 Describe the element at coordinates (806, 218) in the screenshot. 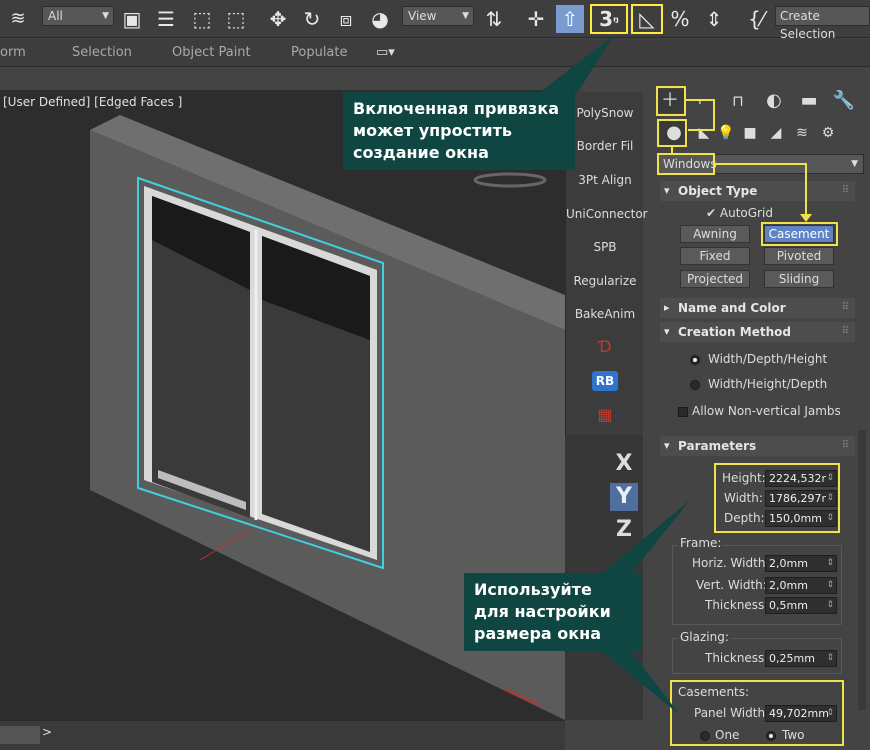

I see `arrow-down-icon` at that location.